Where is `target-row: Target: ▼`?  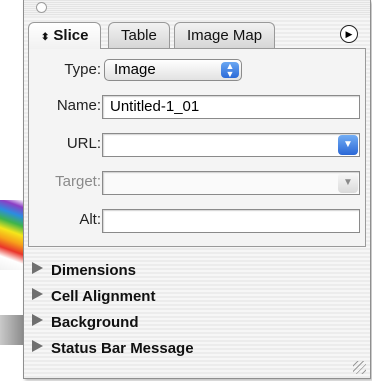
target-row: Target: ▼ is located at coordinates (197, 182).